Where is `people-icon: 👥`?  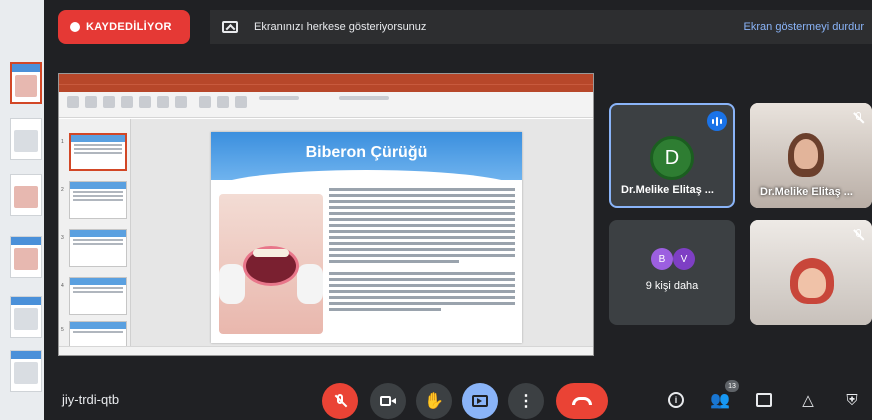 people-icon: 👥 is located at coordinates (720, 400).